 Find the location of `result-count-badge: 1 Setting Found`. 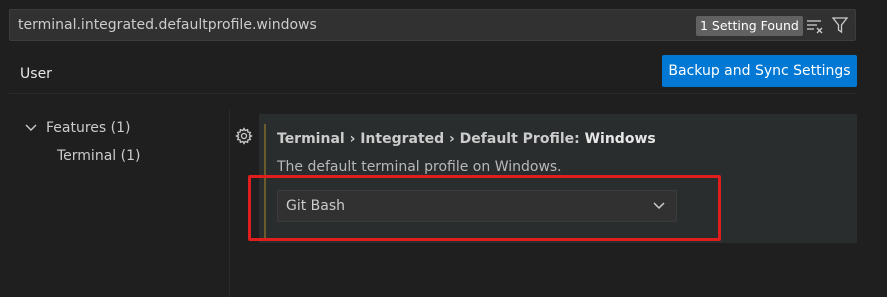

result-count-badge: 1 Setting Found is located at coordinates (749, 26).